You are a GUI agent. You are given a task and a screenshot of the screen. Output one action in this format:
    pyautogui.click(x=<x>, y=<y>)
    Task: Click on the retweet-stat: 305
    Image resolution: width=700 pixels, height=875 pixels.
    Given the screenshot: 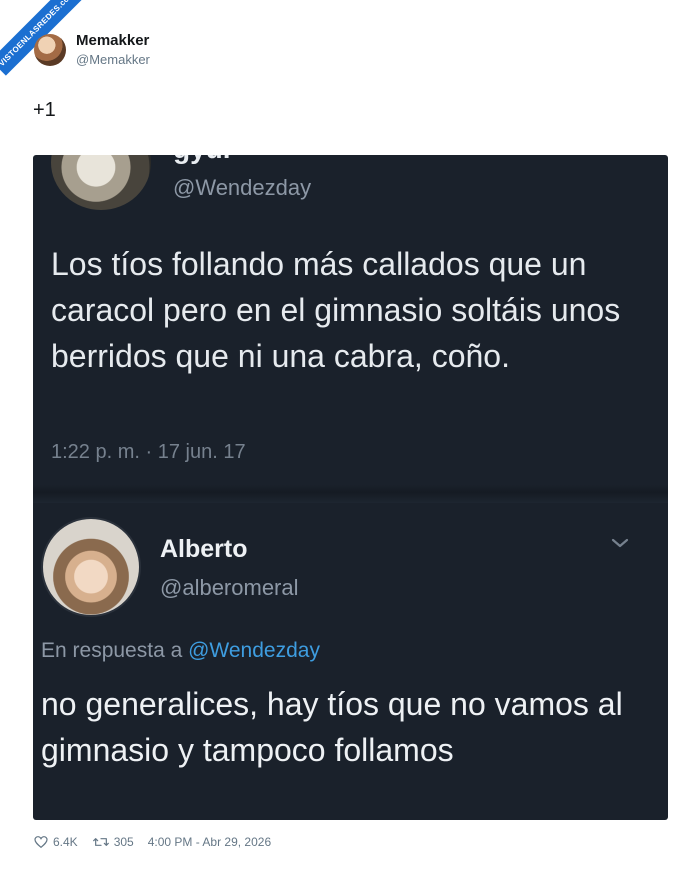 What is the action you would take?
    pyautogui.click(x=113, y=842)
    